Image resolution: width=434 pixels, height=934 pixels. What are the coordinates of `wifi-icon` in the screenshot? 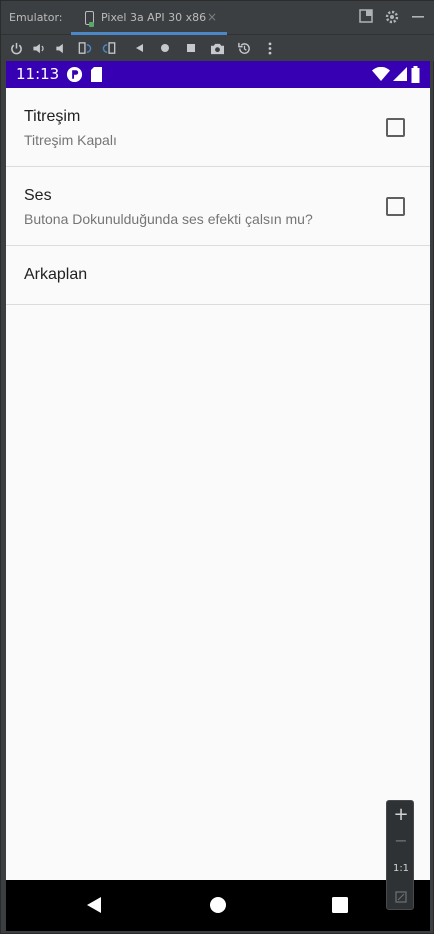 It's located at (381, 76).